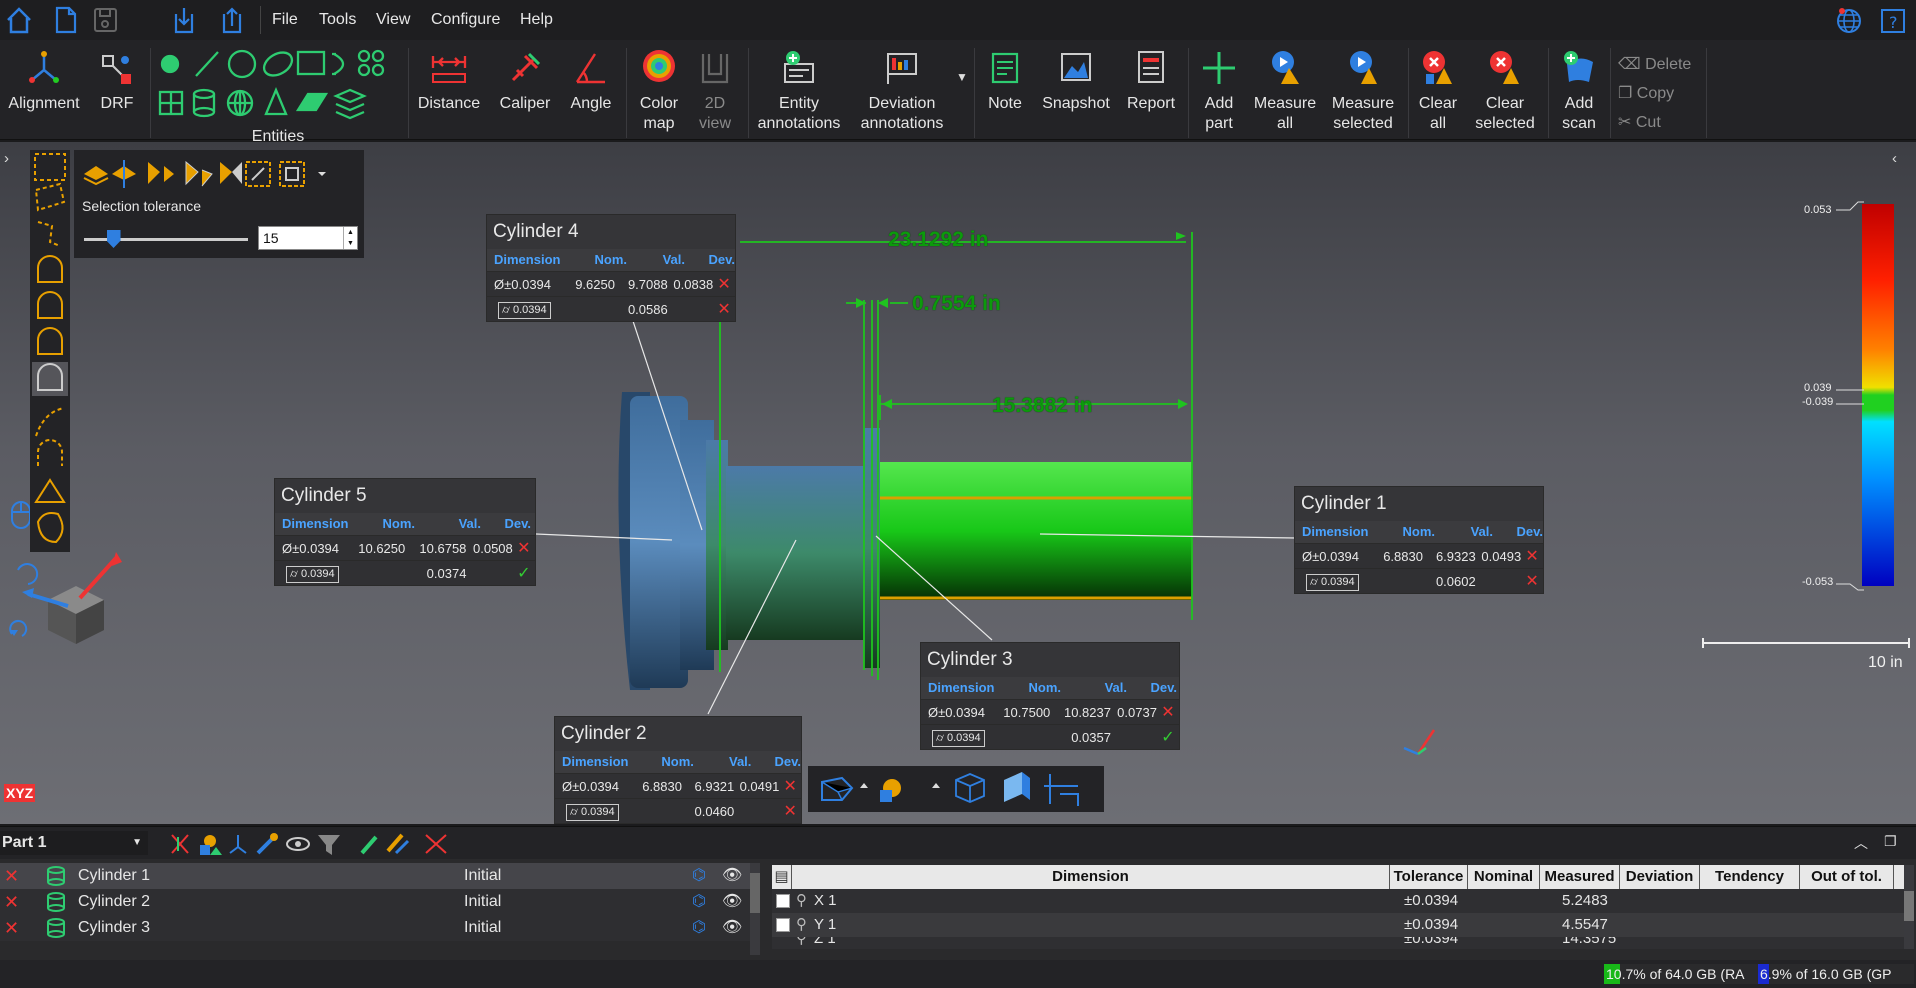 This screenshot has height=988, width=1916. I want to click on save-icon, so click(105, 20).